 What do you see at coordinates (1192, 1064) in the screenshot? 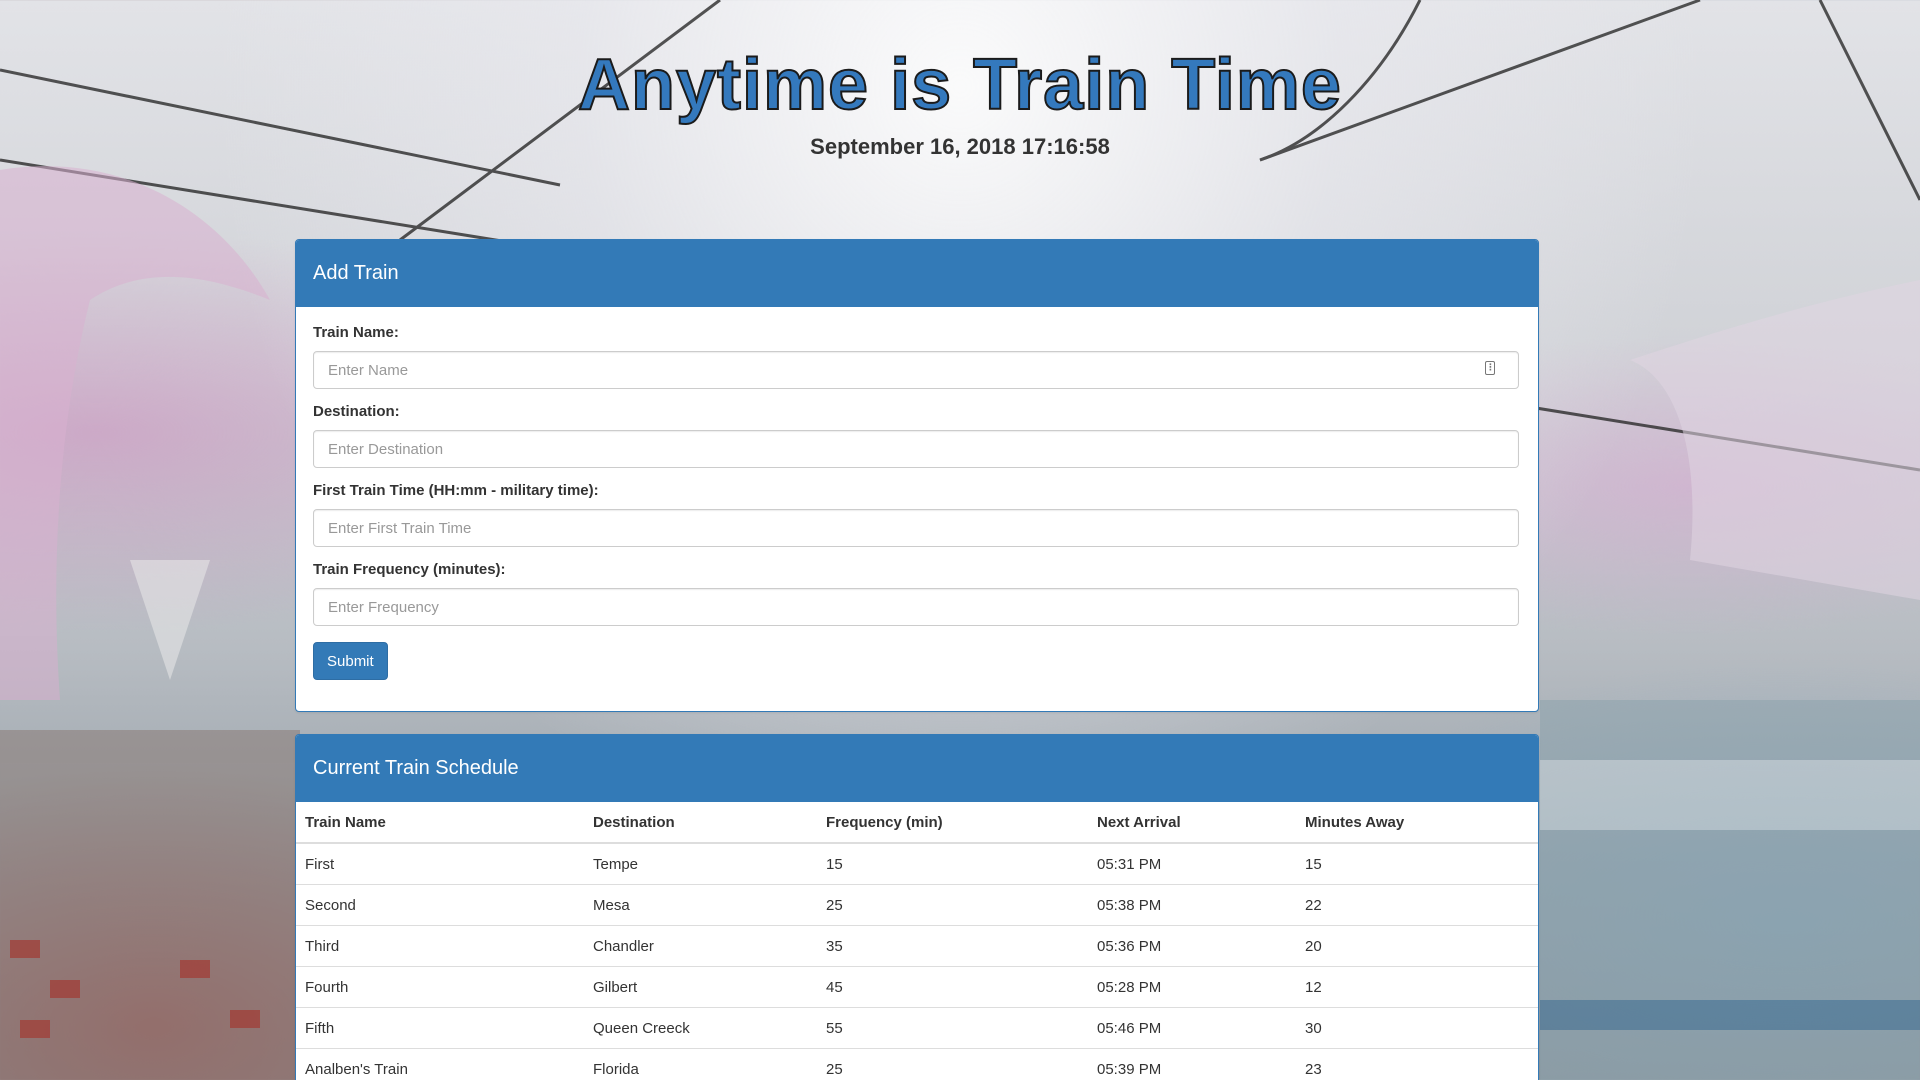
I see `cell-next-arrival: 05:39 PM` at bounding box center [1192, 1064].